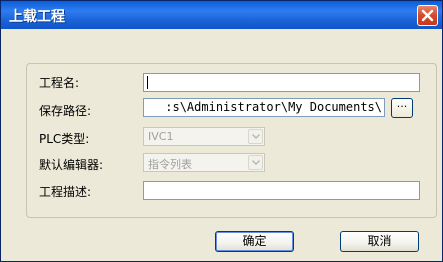 This screenshot has width=443, height=262. Describe the element at coordinates (281, 190) in the screenshot. I see `description-input` at that location.